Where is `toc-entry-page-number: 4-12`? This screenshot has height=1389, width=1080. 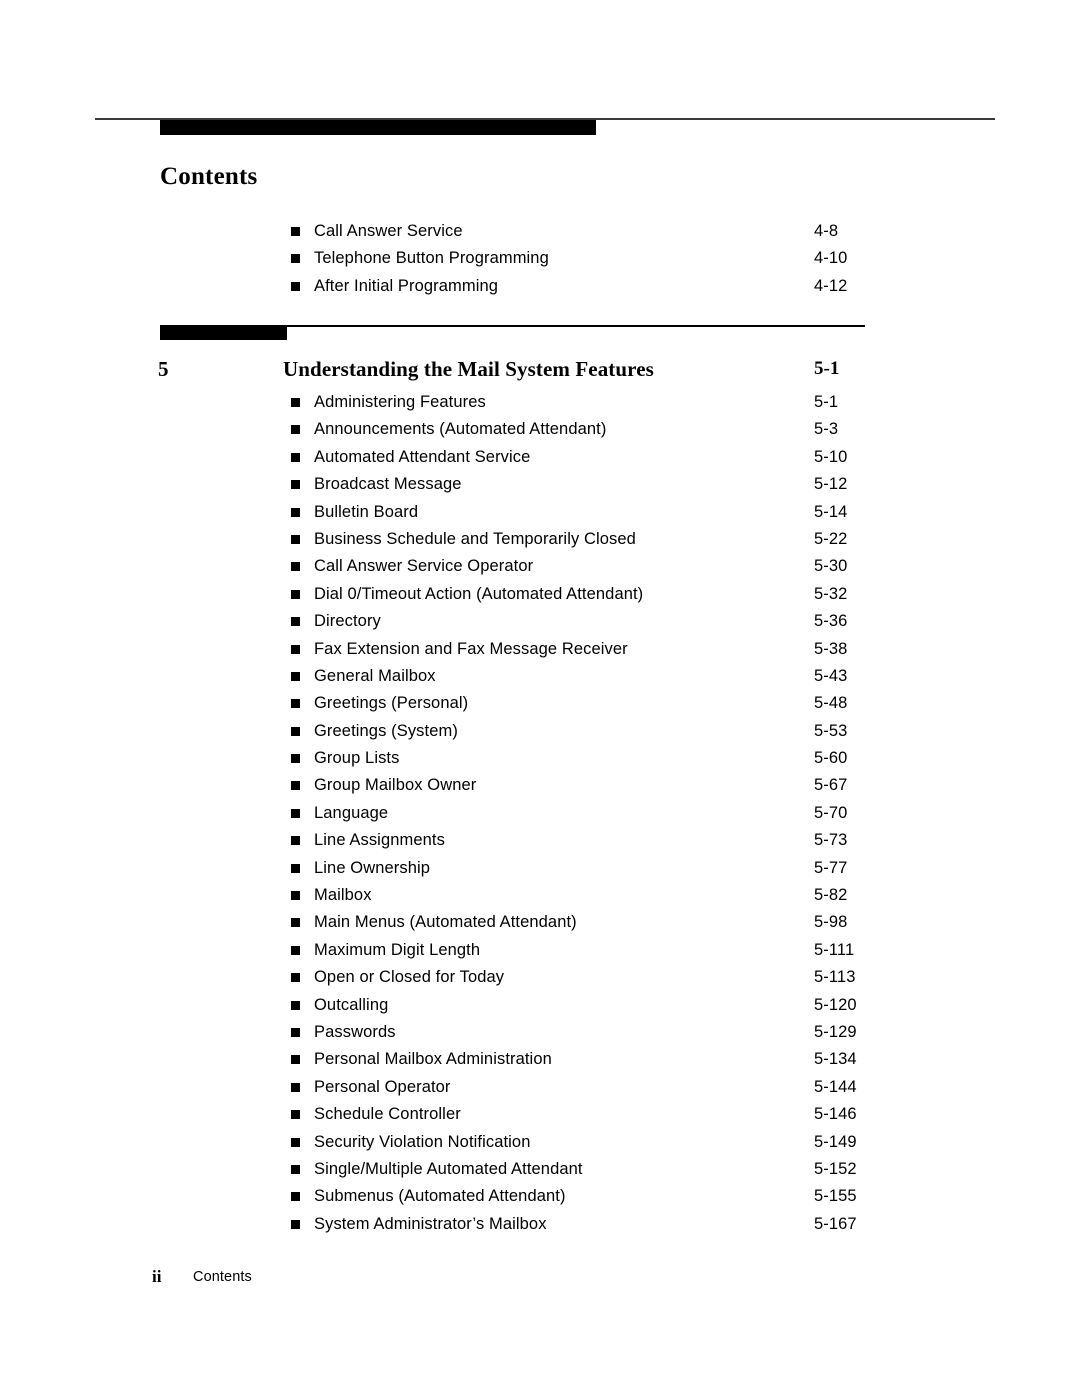
toc-entry-page-number: 4-12 is located at coordinates (831, 285).